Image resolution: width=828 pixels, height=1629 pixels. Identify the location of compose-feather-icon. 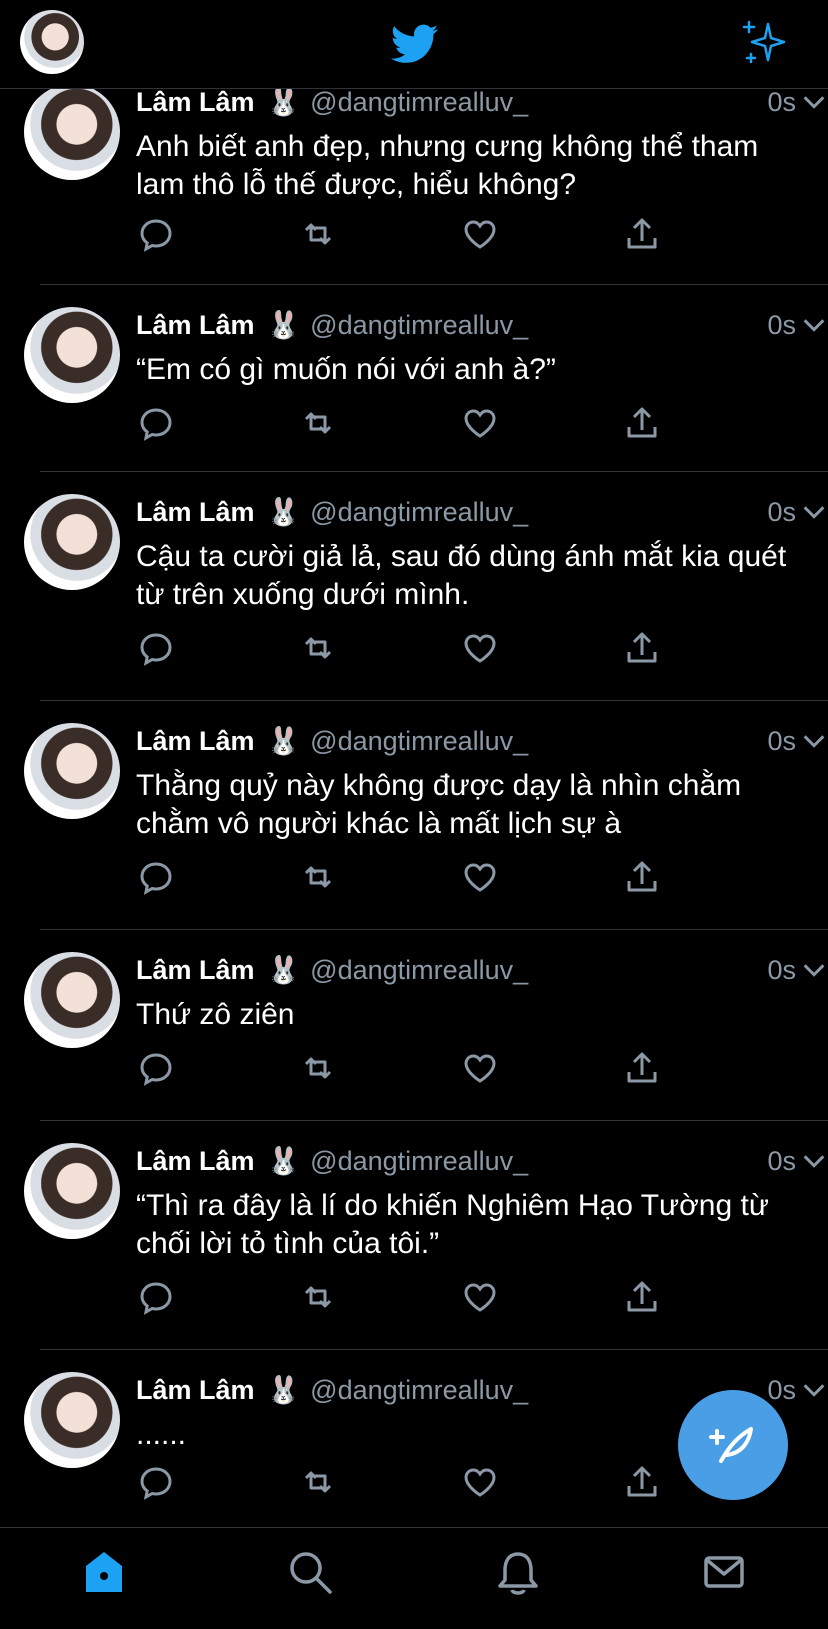
(731, 1445).